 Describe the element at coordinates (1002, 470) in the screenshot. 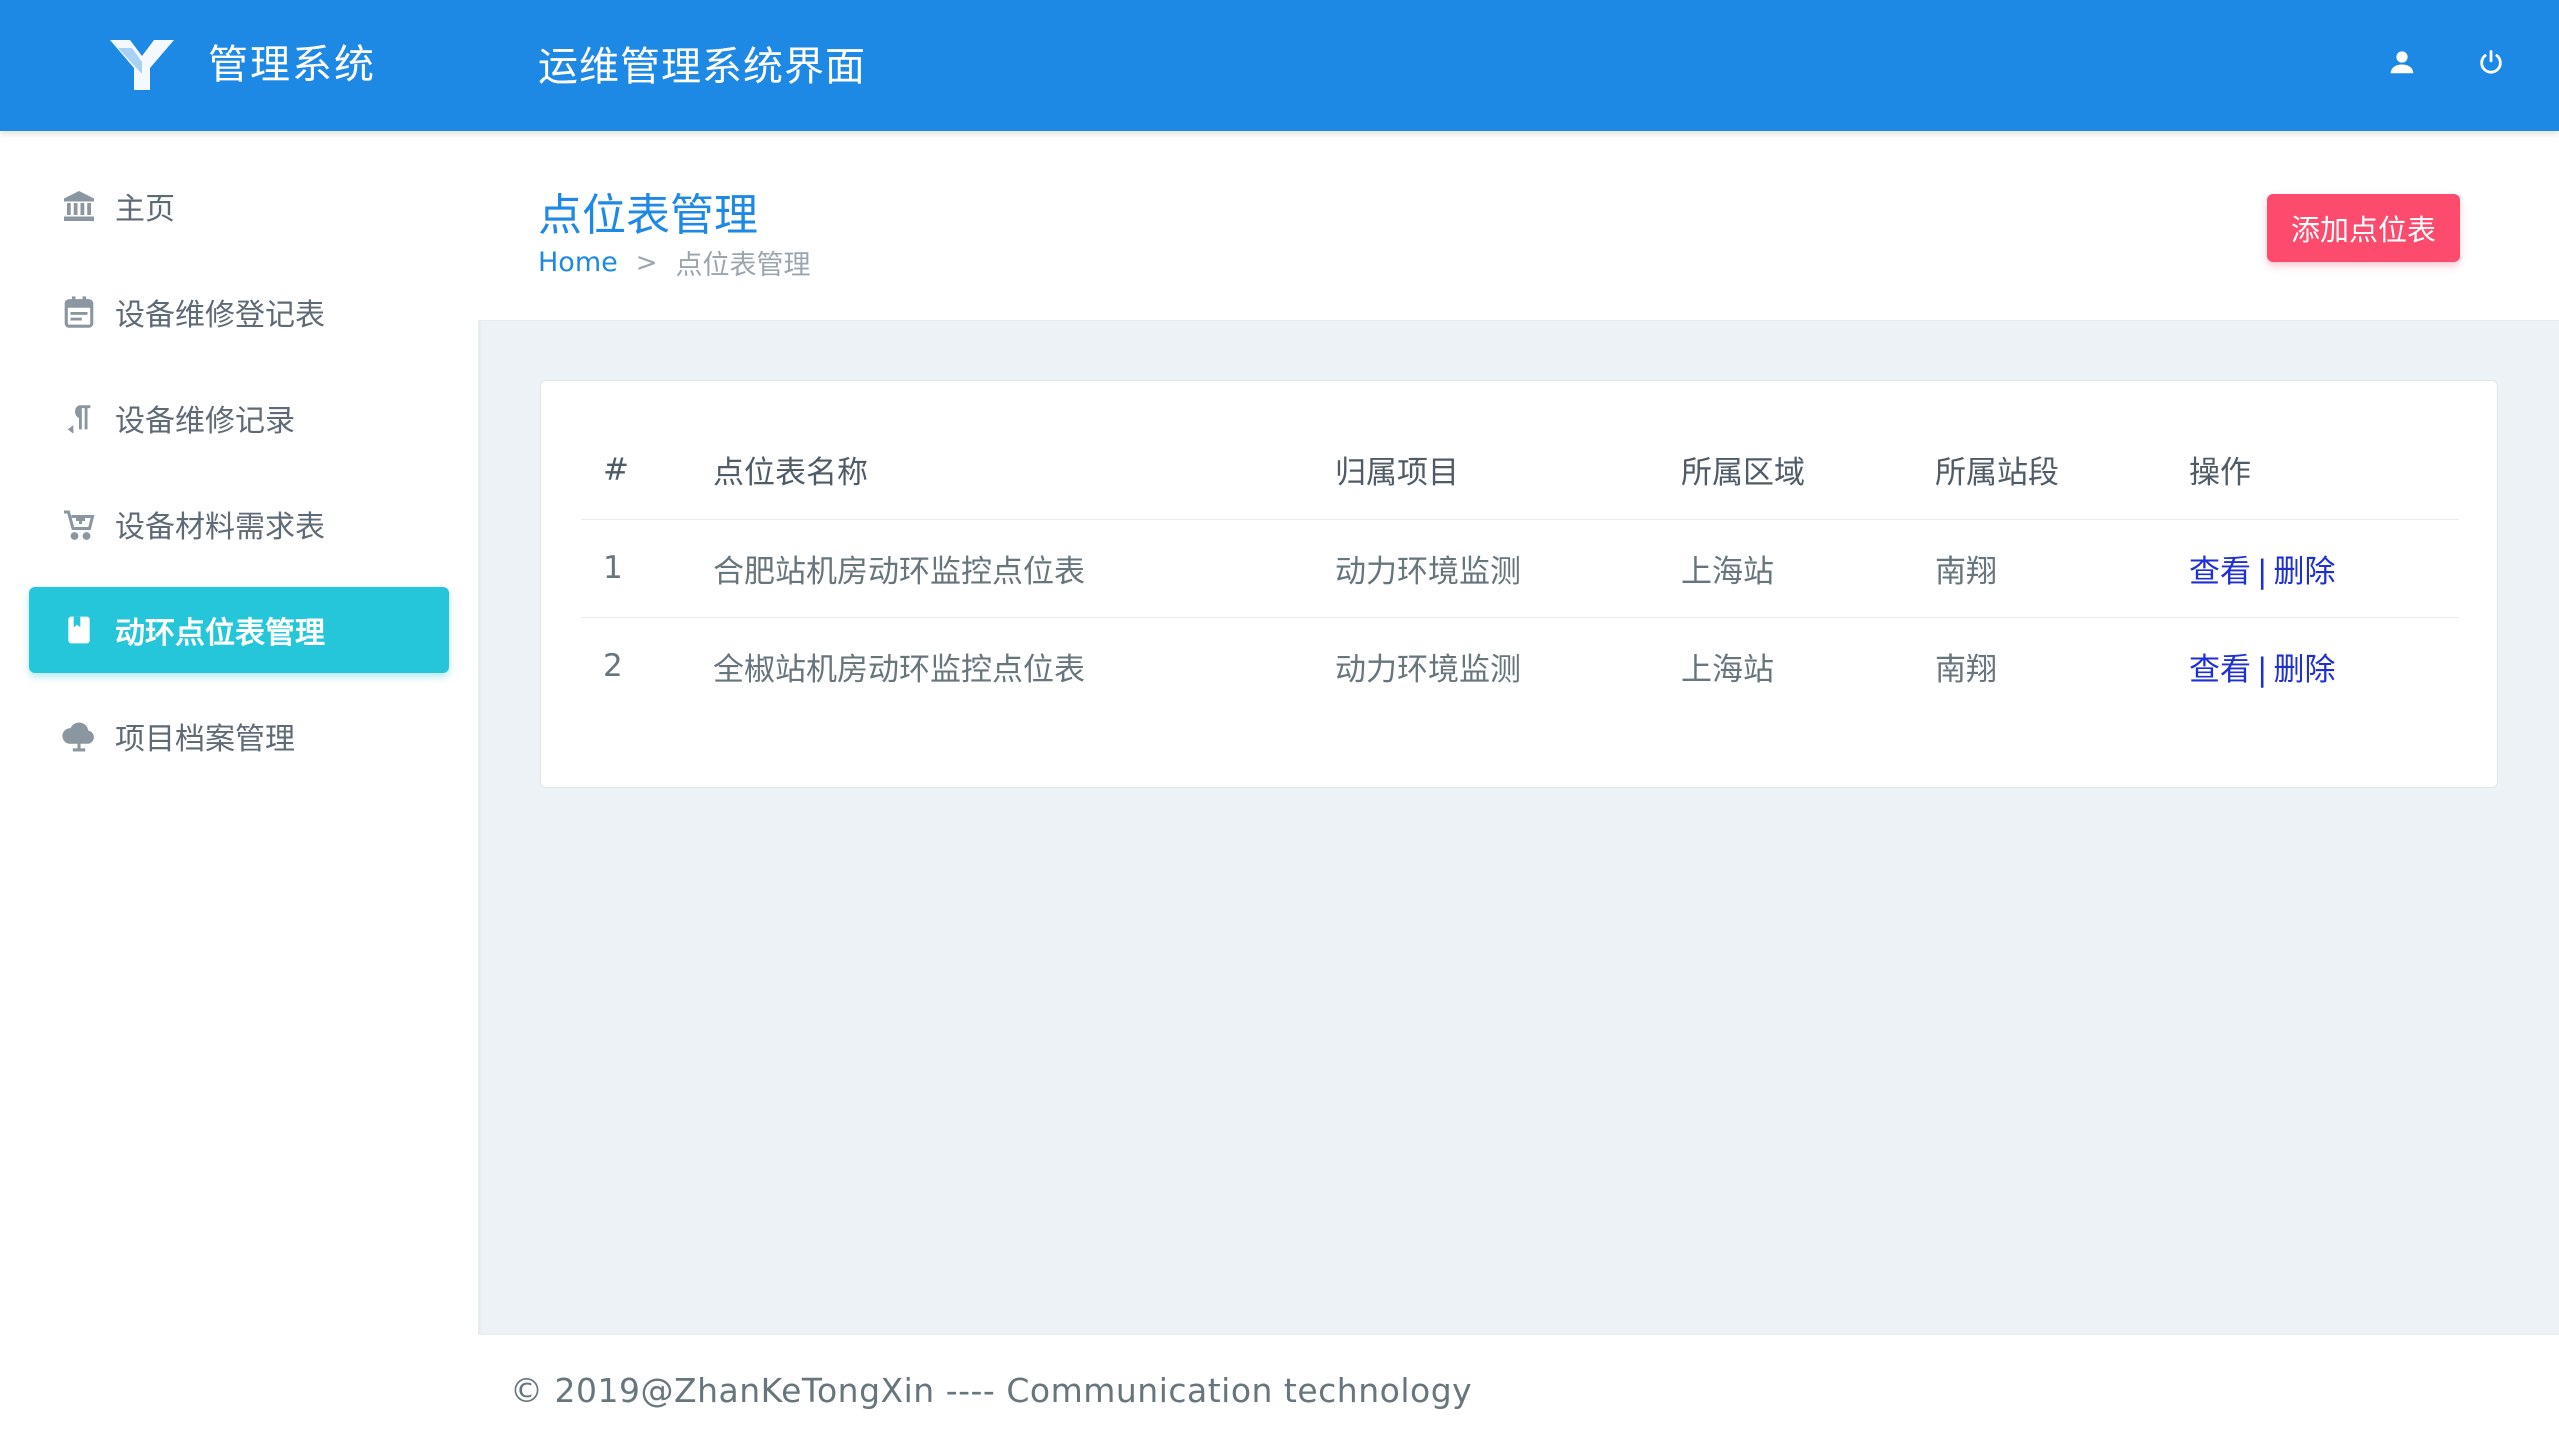

I see `column-header-name: 点位表名称` at that location.